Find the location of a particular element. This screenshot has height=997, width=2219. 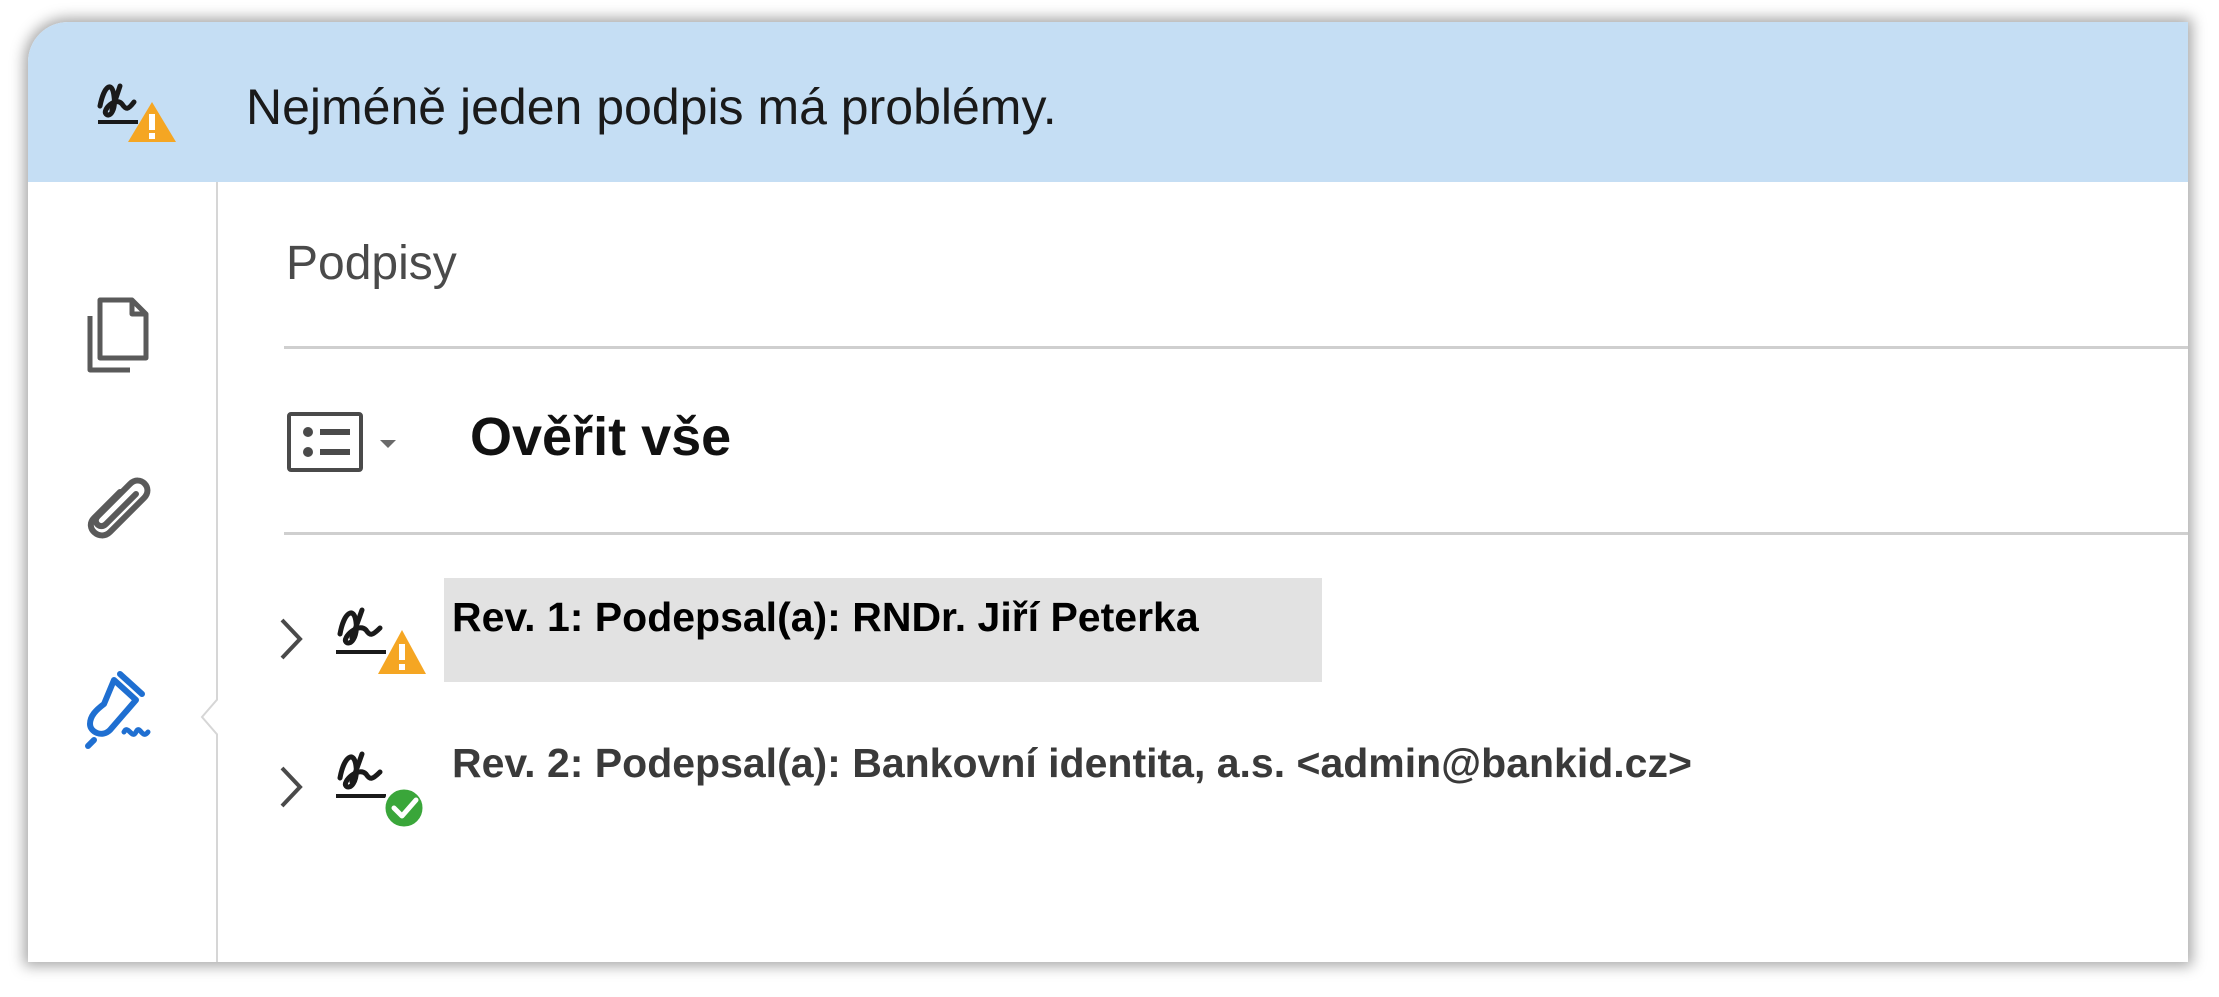

pages-icon is located at coordinates (118, 334).